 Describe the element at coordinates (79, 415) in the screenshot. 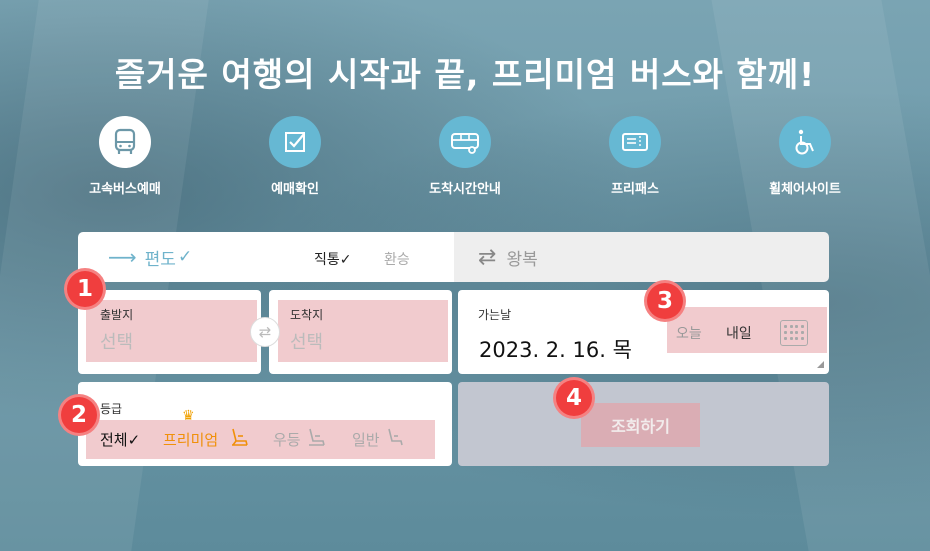

I see `step-badge-2: 2` at that location.